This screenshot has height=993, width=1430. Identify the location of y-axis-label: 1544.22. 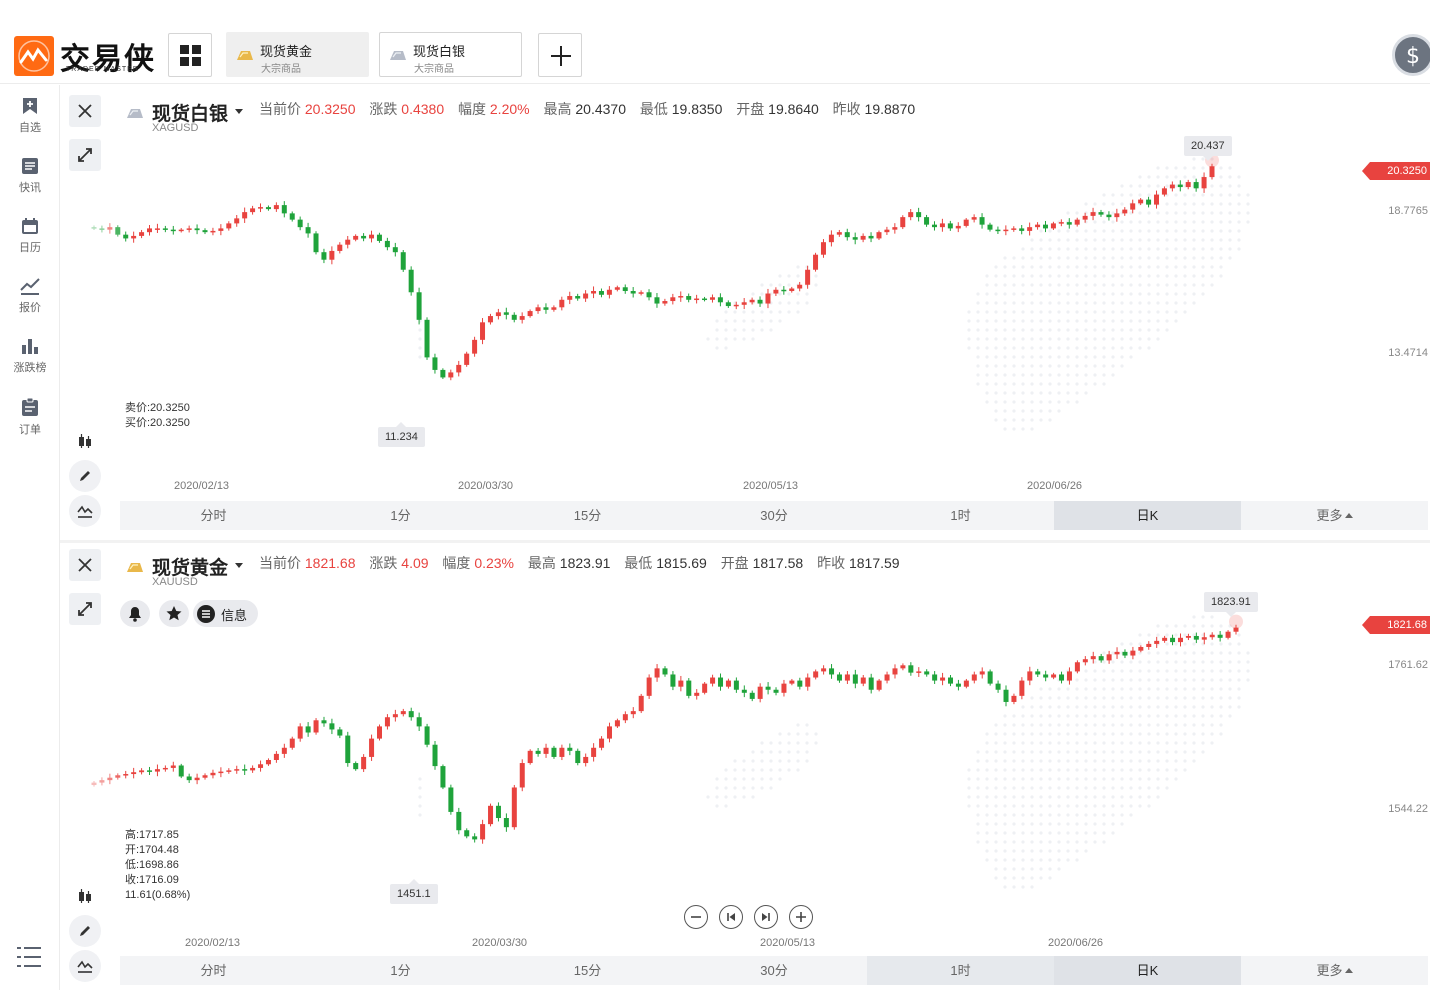
(1408, 809).